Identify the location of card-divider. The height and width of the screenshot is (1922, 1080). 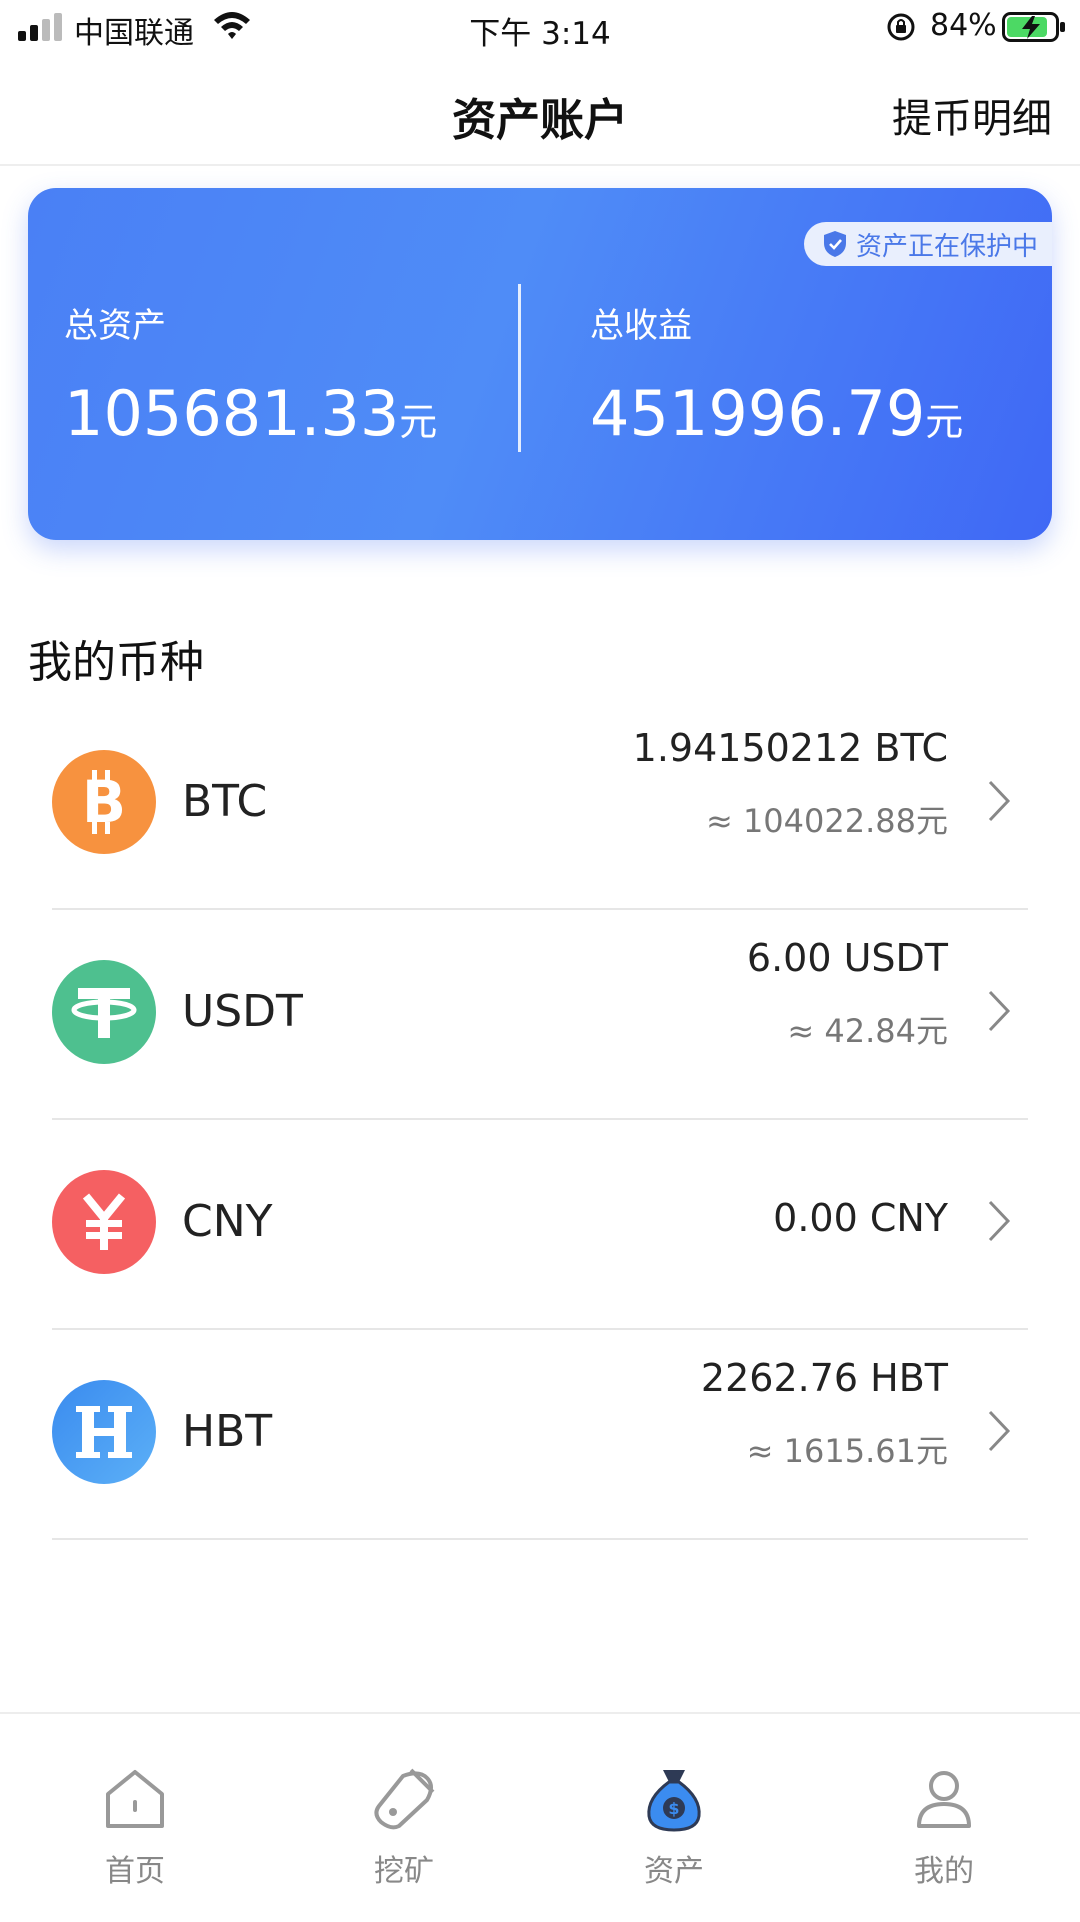
(519, 368).